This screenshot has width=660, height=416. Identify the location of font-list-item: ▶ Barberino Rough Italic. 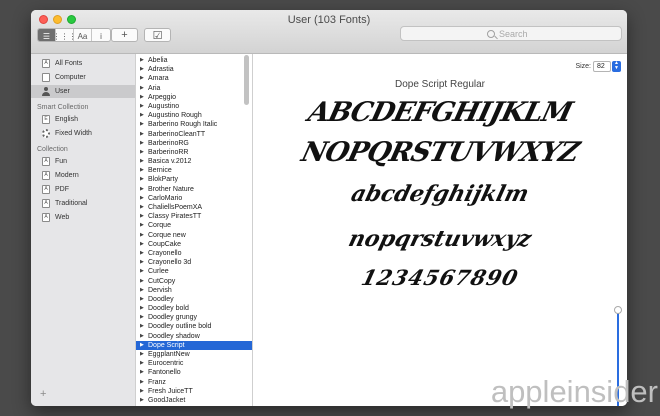
(194, 124).